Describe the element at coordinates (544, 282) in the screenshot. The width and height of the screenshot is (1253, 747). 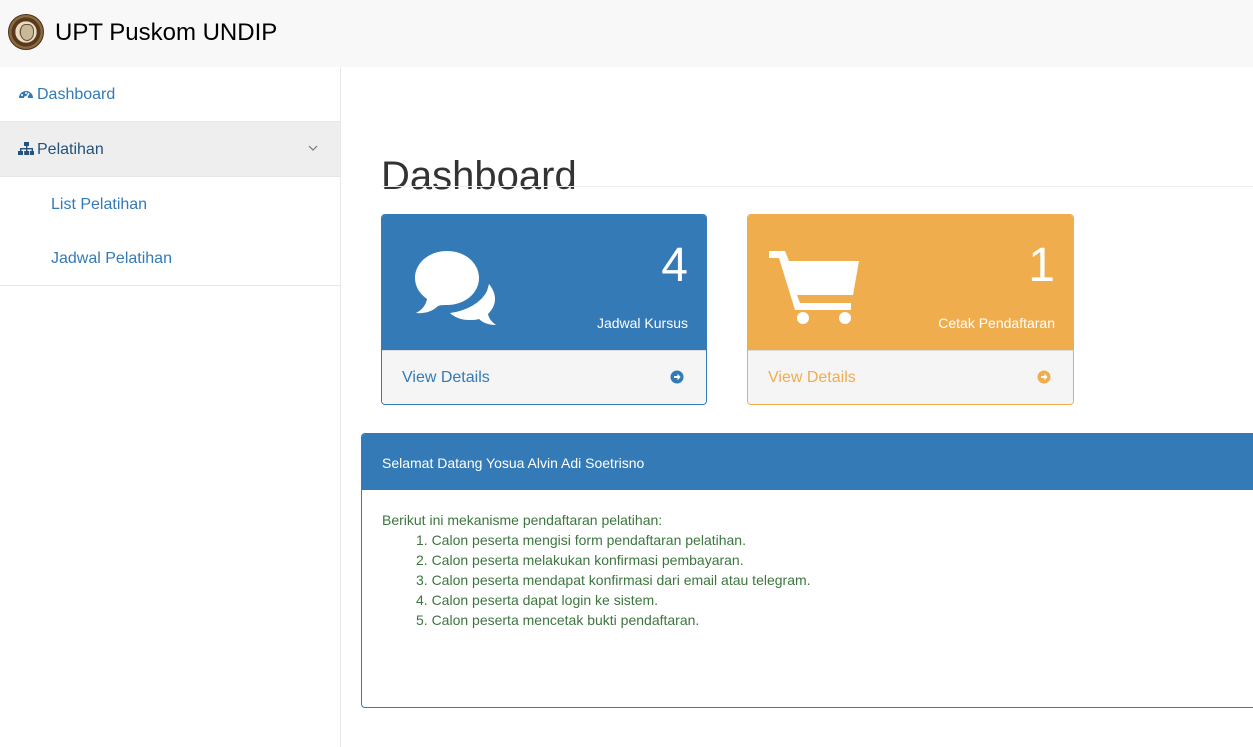
I see `card-header: 4 Jadwal Kursus` at that location.